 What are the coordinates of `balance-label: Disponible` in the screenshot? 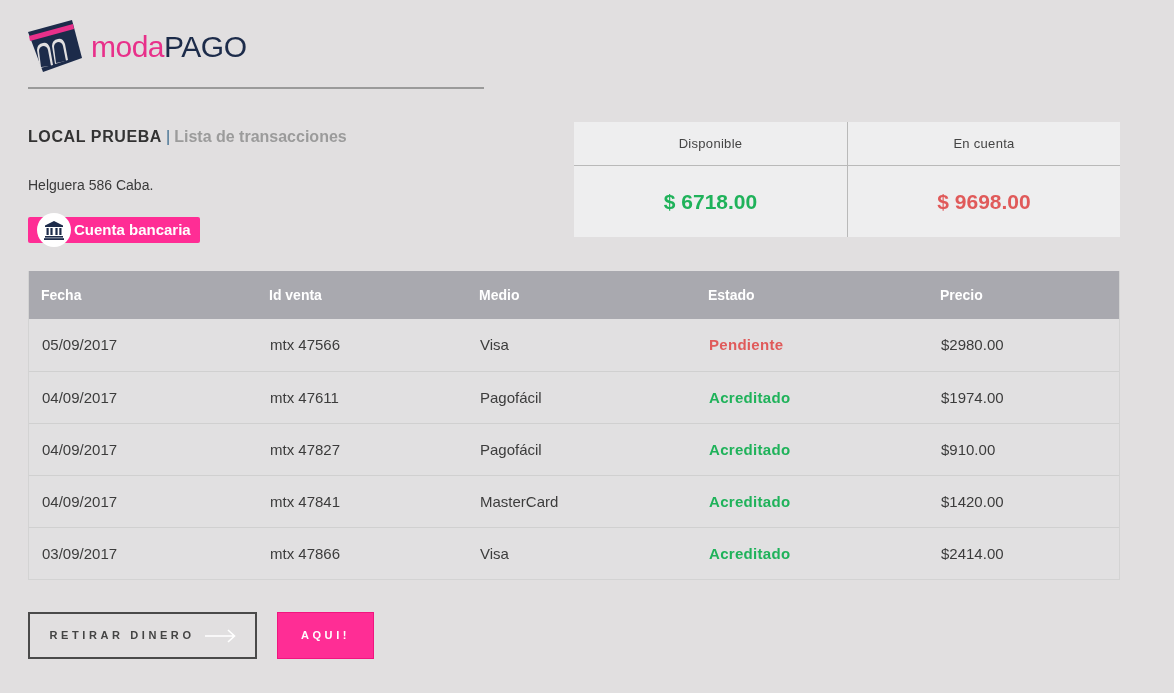 It's located at (710, 143).